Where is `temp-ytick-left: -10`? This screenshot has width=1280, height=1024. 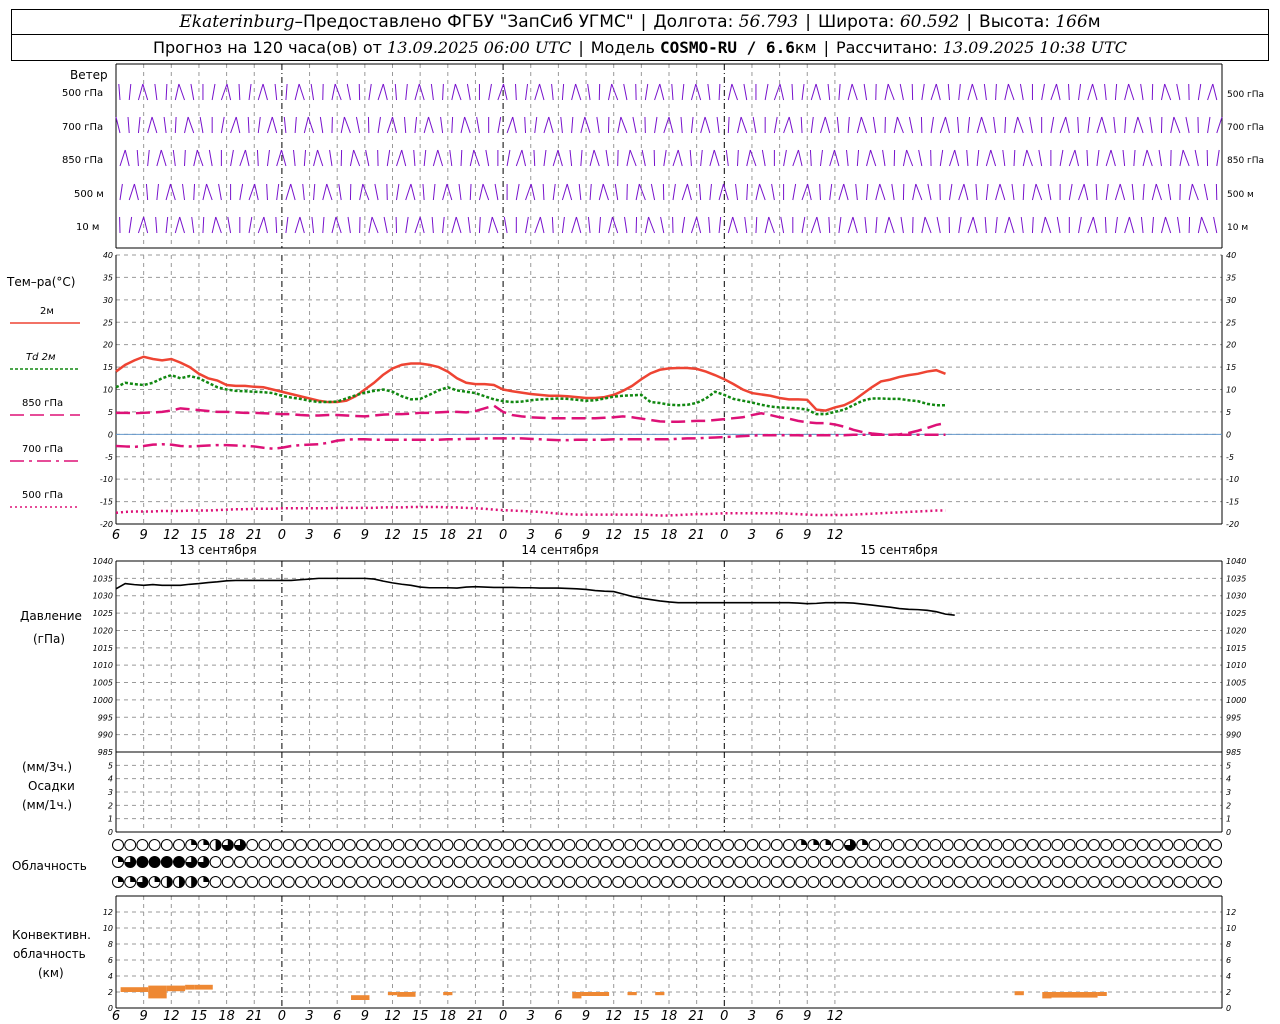 temp-ytick-left: -10 is located at coordinates (106, 479).